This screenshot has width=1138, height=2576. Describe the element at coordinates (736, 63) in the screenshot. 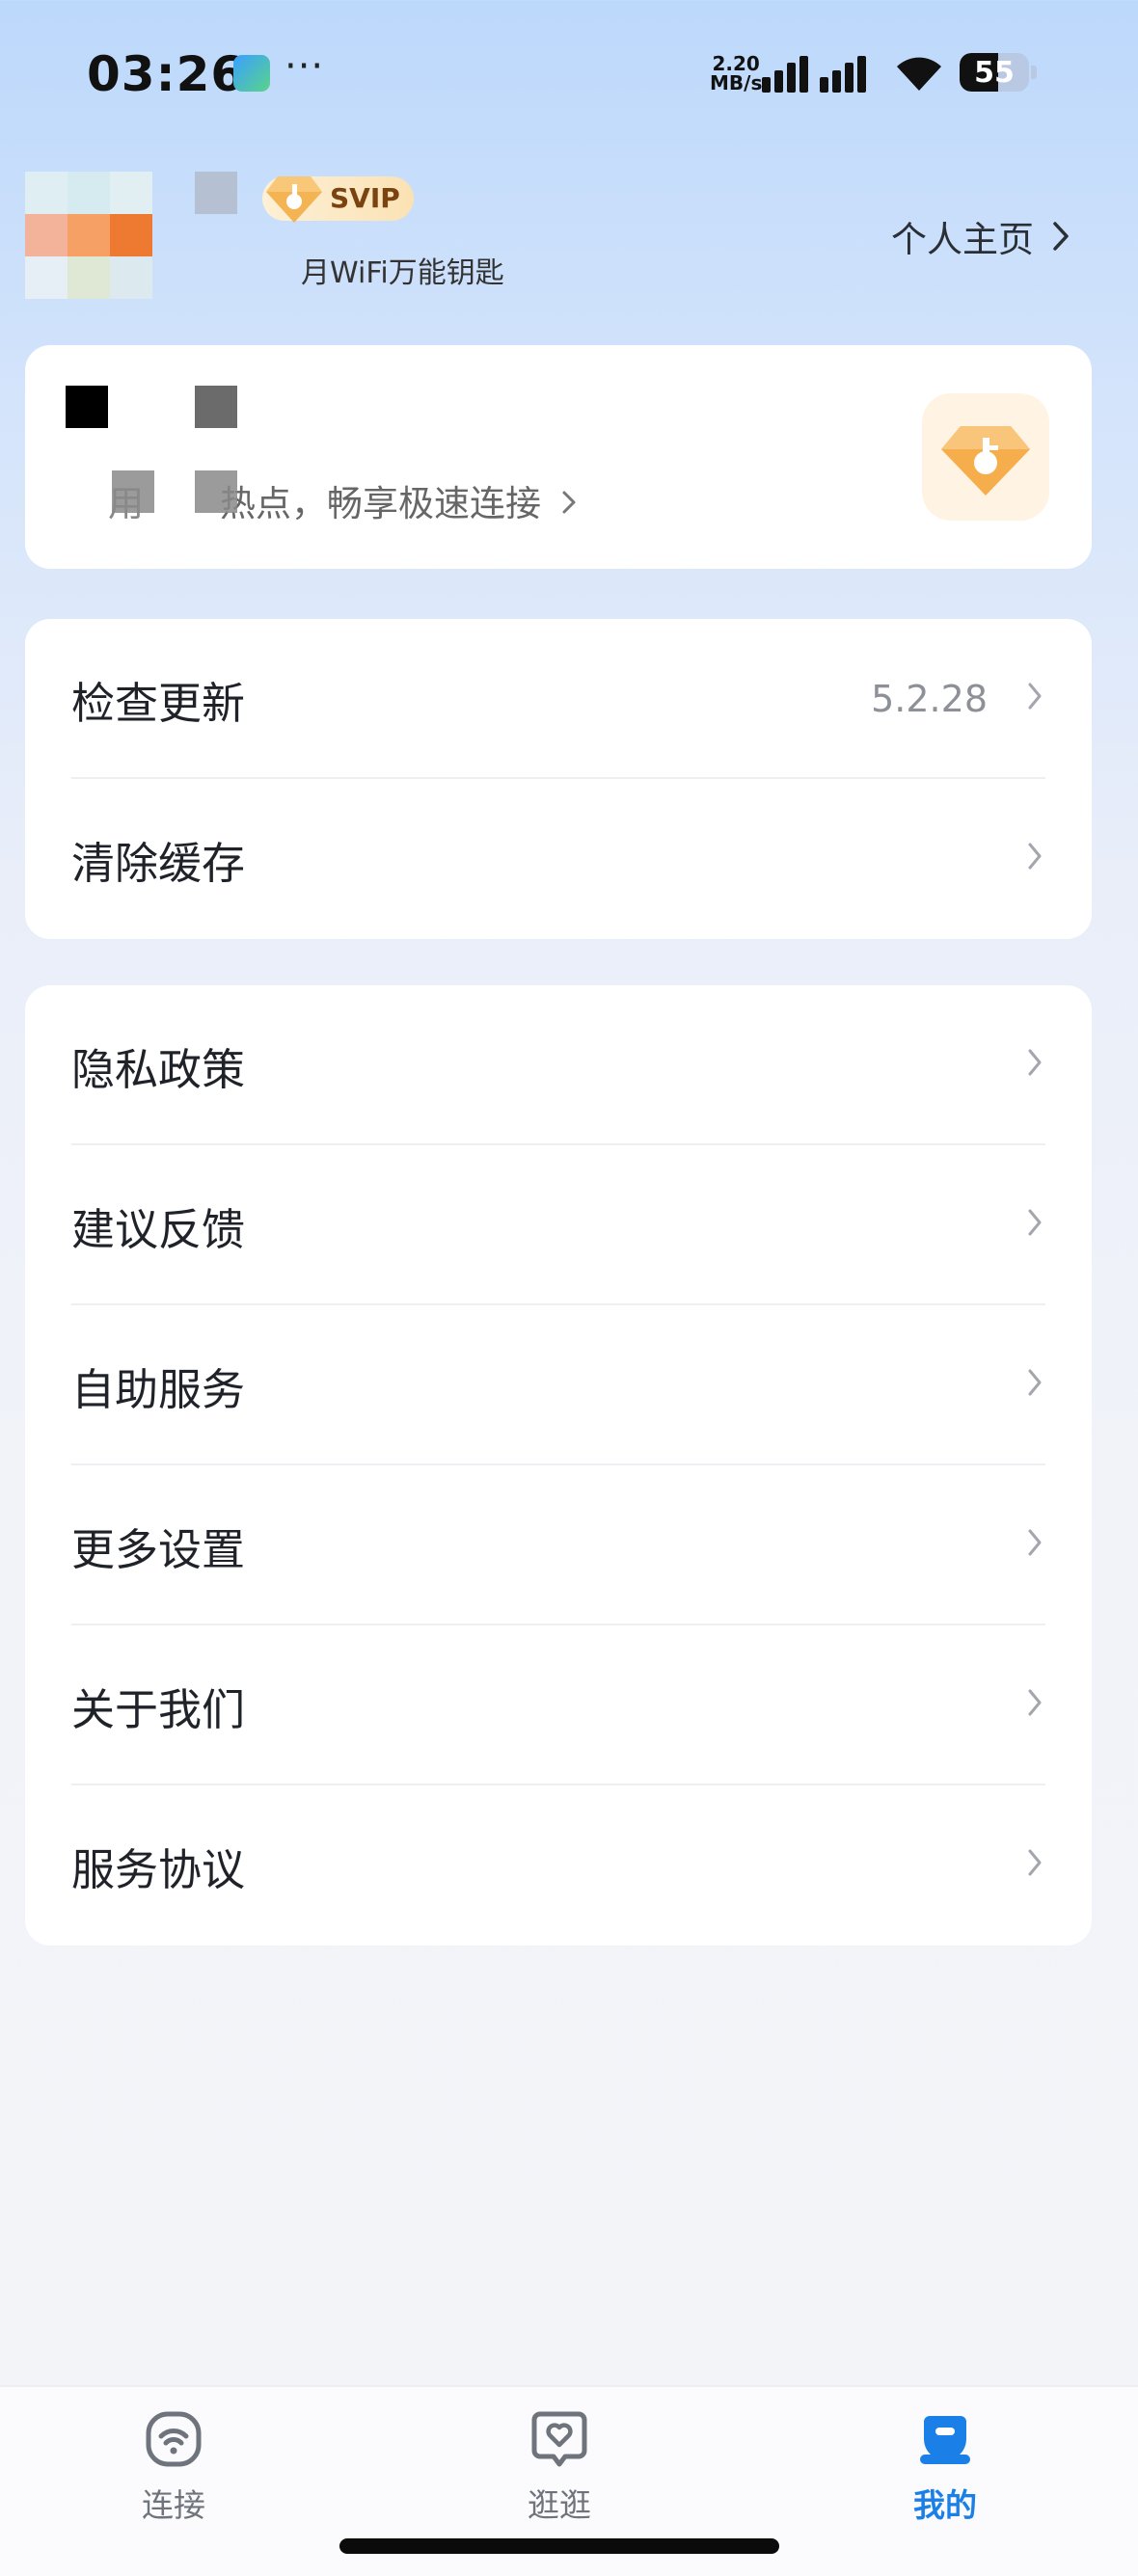

I see `network-speed-value: 2.20` at that location.